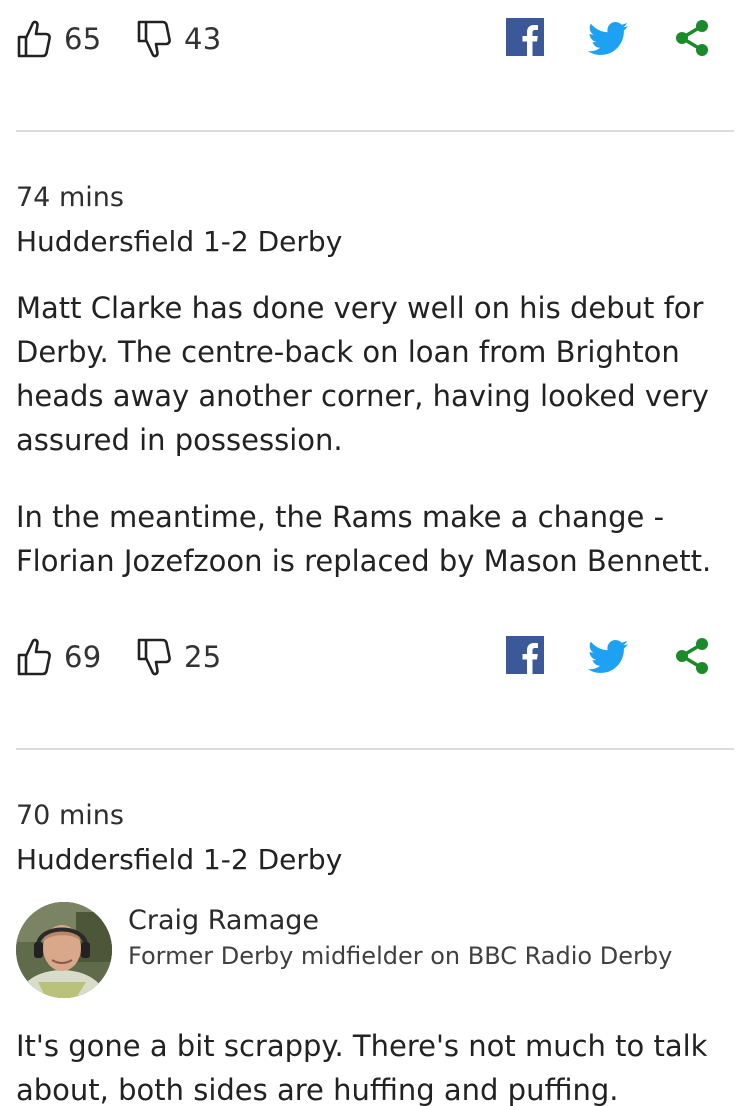 This screenshot has height=1106, width=750. Describe the element at coordinates (224, 920) in the screenshot. I see `contributor-name: Craig Ramage` at that location.